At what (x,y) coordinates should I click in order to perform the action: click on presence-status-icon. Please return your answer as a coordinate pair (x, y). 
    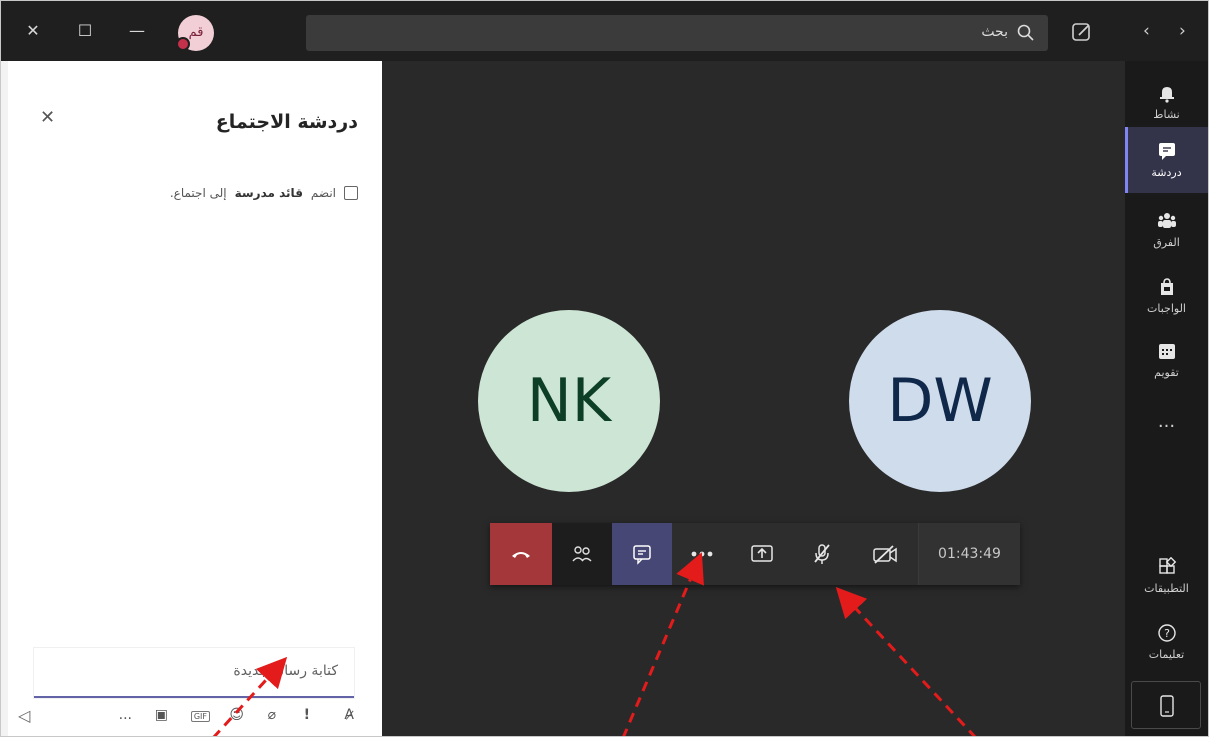
    Looking at the image, I should click on (183, 44).